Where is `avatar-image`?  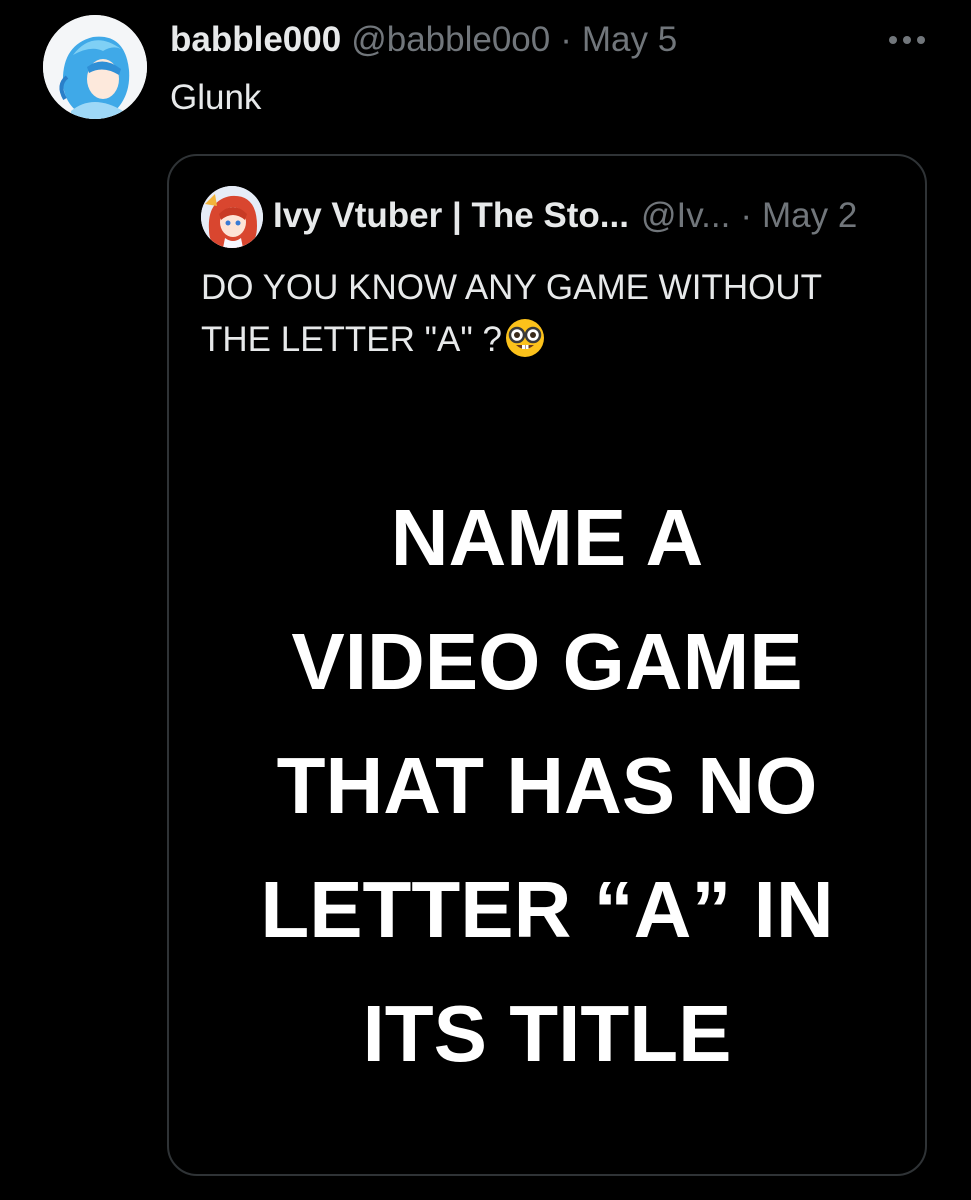
avatar-image is located at coordinates (95, 67).